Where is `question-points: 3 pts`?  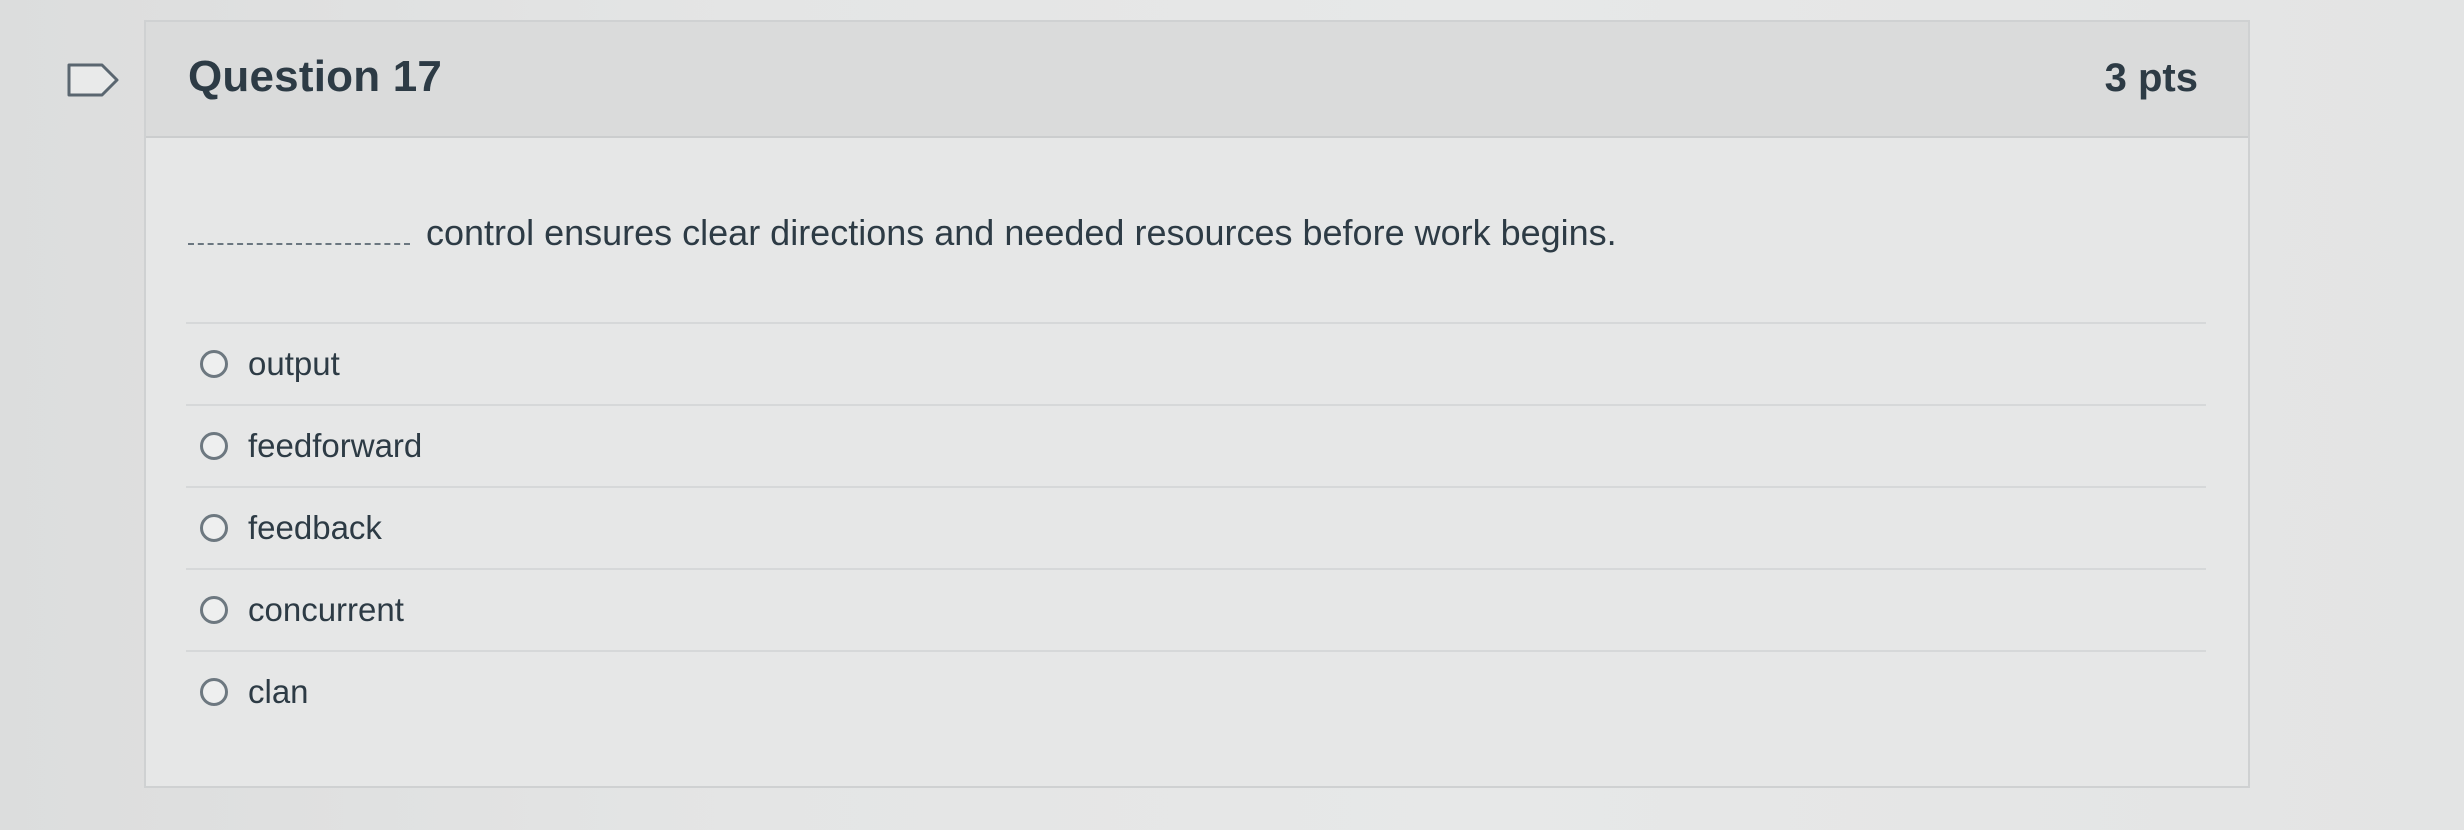 question-points: 3 pts is located at coordinates (2151, 78).